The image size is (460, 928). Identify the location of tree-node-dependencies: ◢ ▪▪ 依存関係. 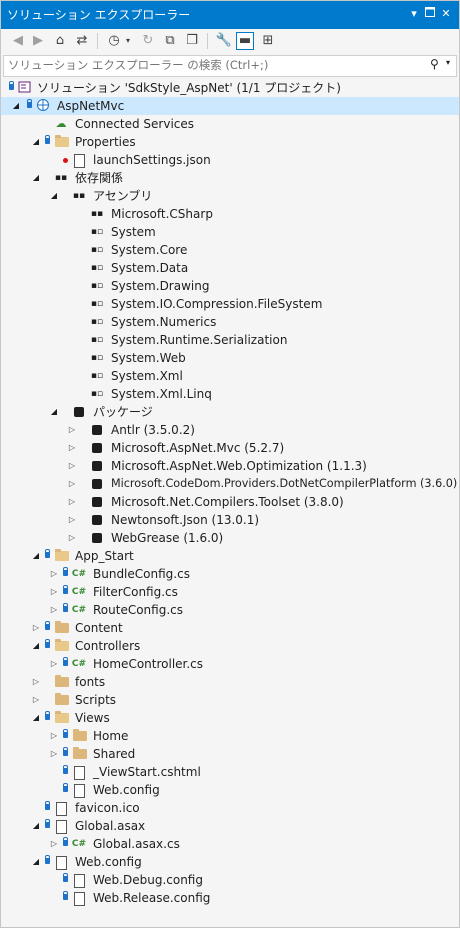
(230, 178).